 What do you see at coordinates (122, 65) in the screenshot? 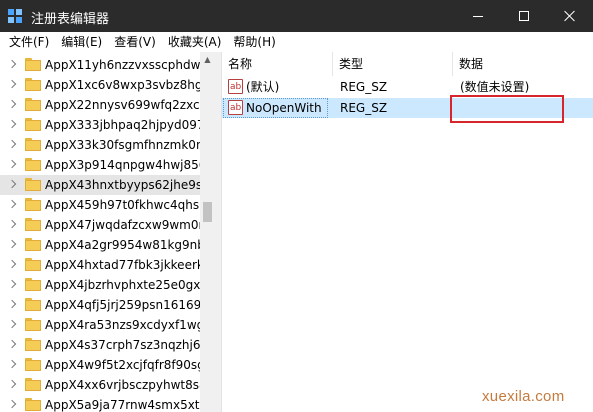
I see `tree-item-label: AppX11yh6nzzvxsscphdw5` at bounding box center [122, 65].